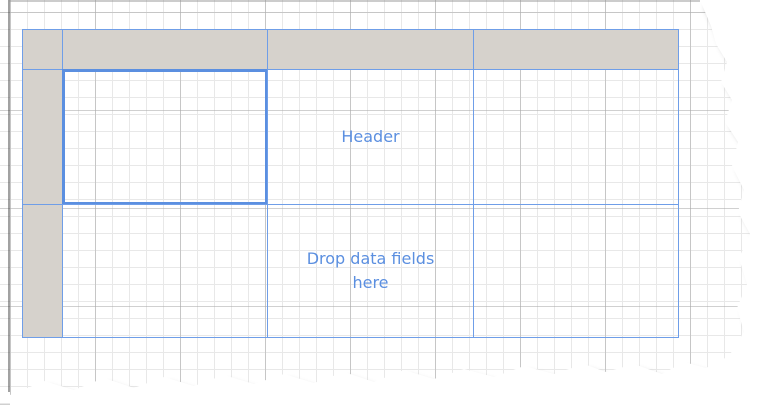 This screenshot has width=761, height=407. Describe the element at coordinates (165, 271) in the screenshot. I see `row-header-cell` at that location.